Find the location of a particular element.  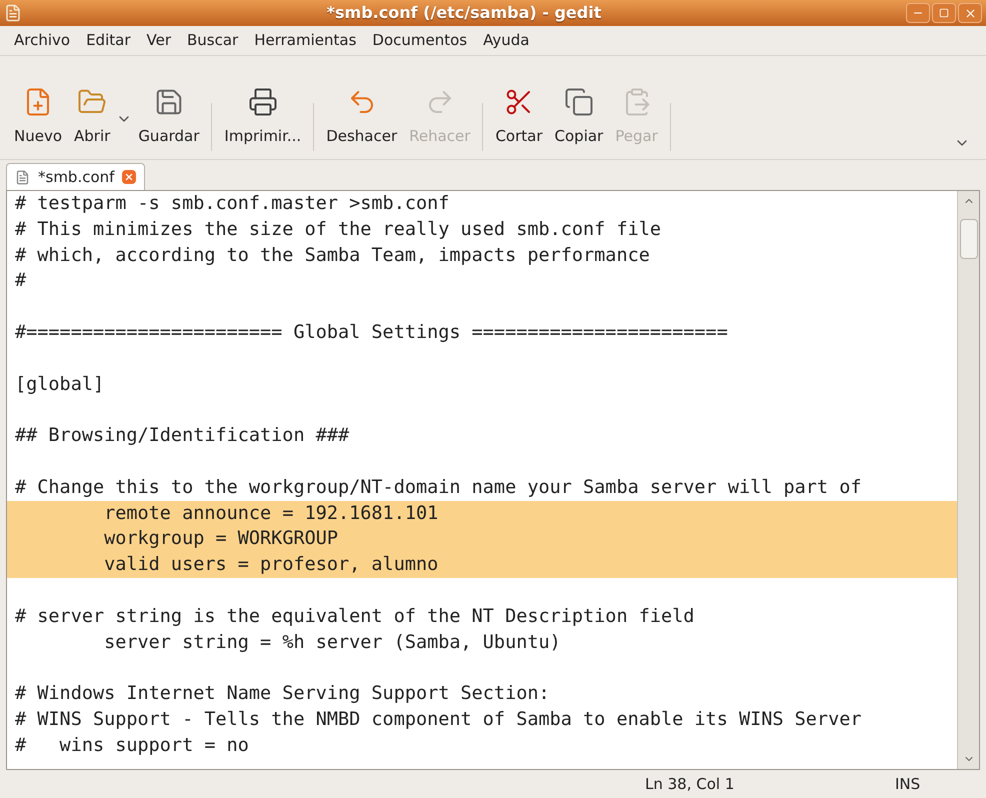

maximize-icon is located at coordinates (944, 13).